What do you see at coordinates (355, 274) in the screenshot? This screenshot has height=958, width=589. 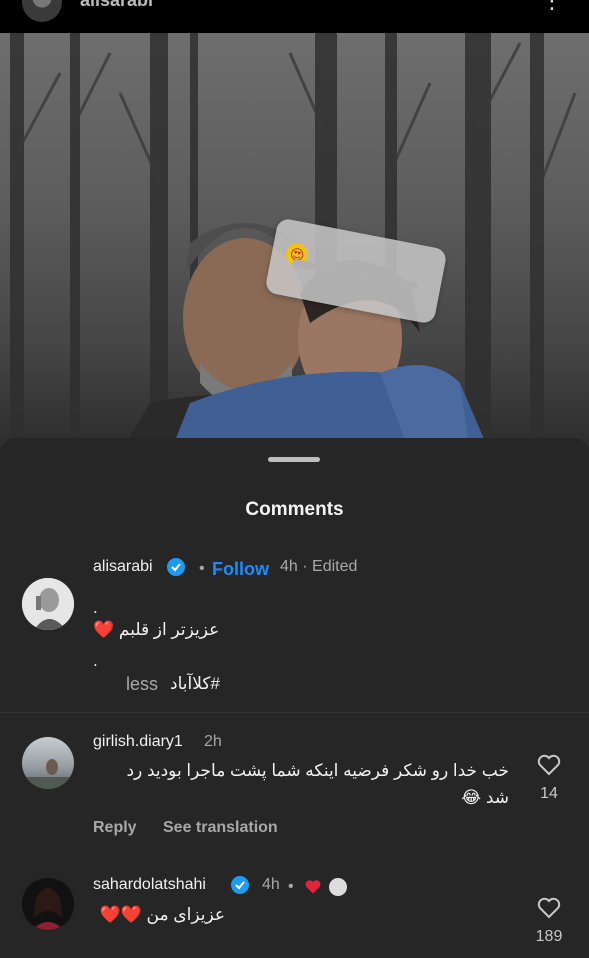 I see `slider-track` at bounding box center [355, 274].